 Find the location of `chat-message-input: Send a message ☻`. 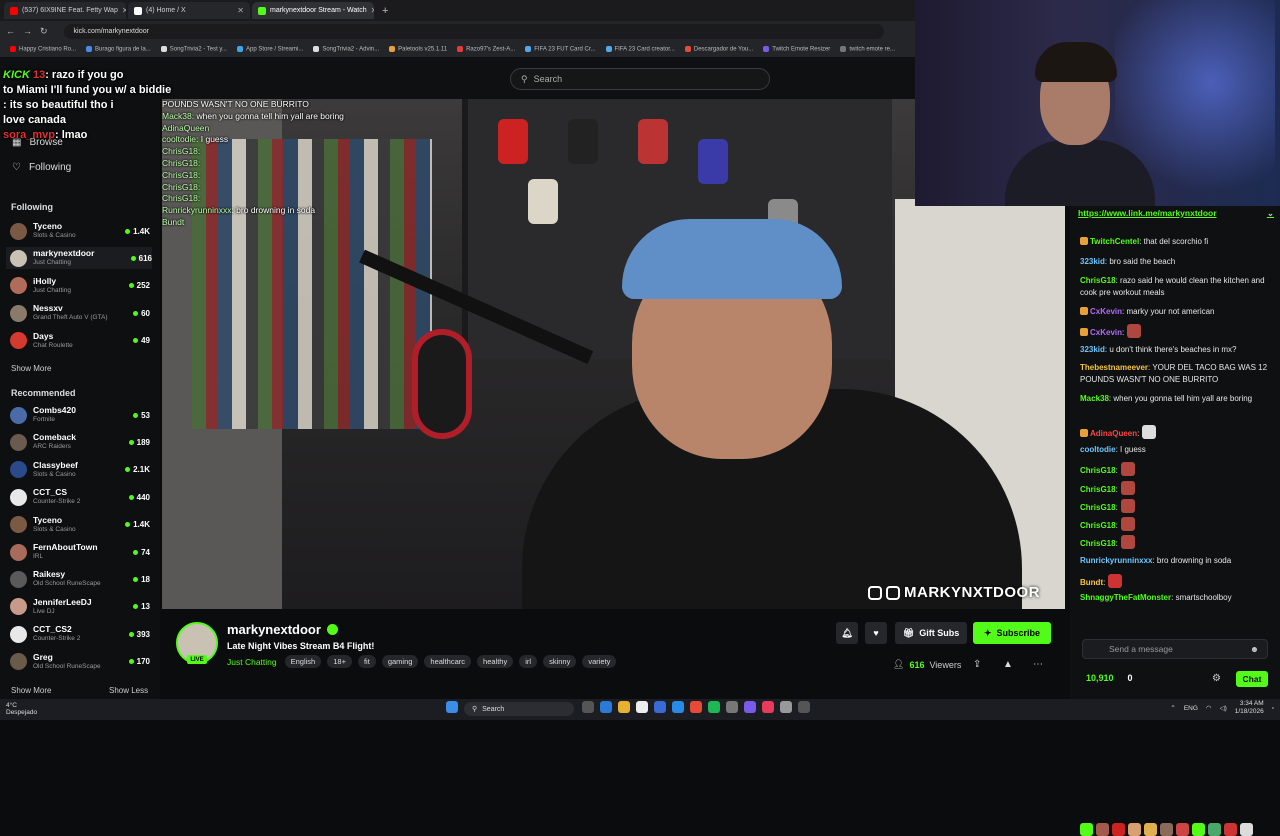

chat-message-input: Send a message ☻ is located at coordinates (1175, 649).